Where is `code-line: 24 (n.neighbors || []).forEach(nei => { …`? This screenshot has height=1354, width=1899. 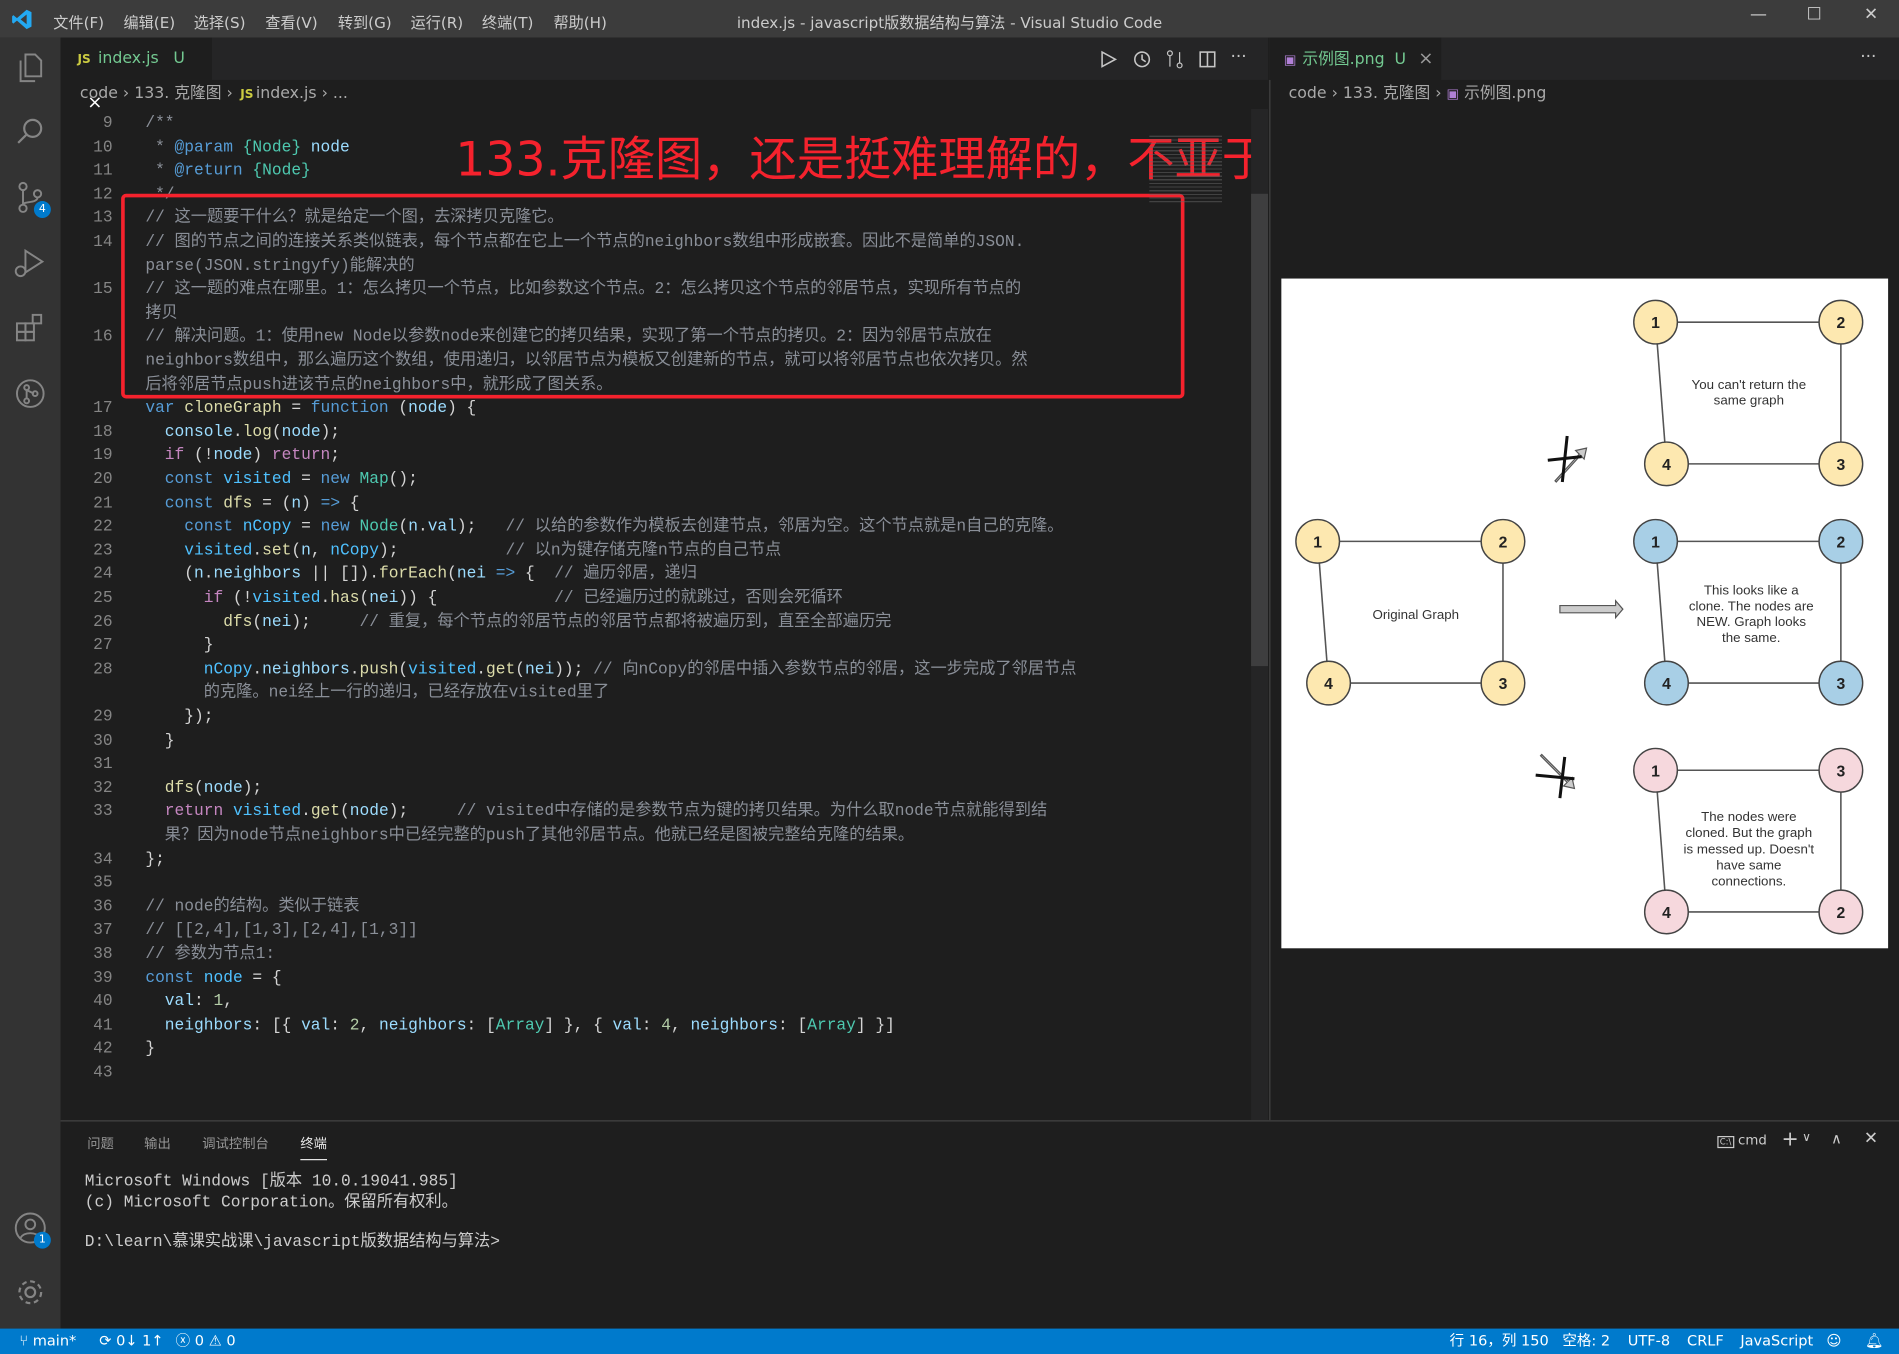
code-line: 24 (n.neighbors || []).forEach(nei => { … is located at coordinates (600, 576).